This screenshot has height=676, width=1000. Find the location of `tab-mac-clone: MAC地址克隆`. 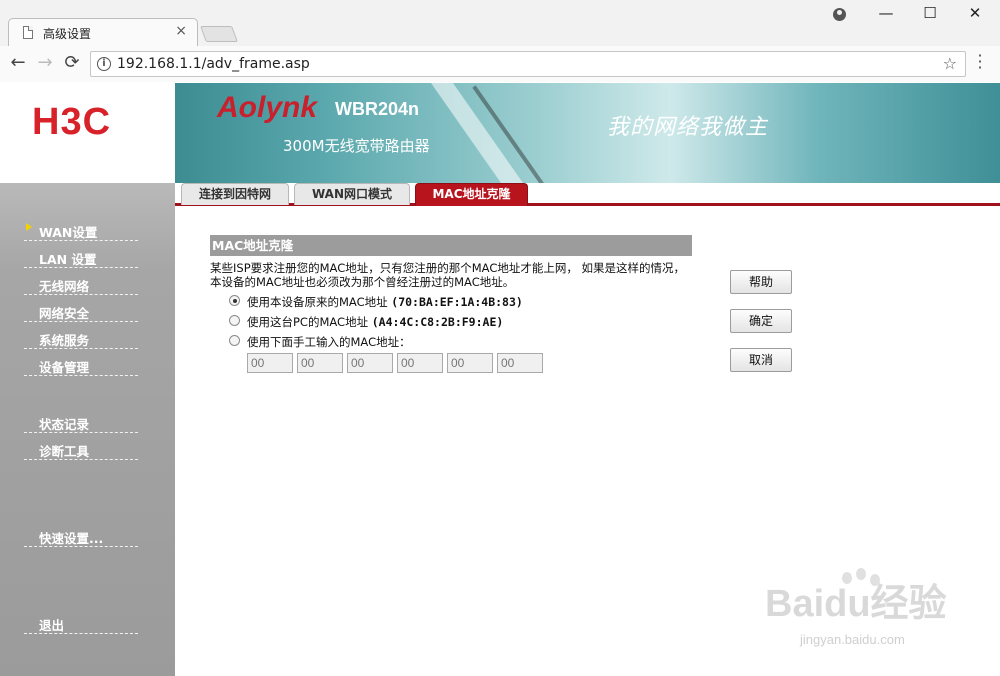

tab-mac-clone: MAC地址克隆 is located at coordinates (471, 194).